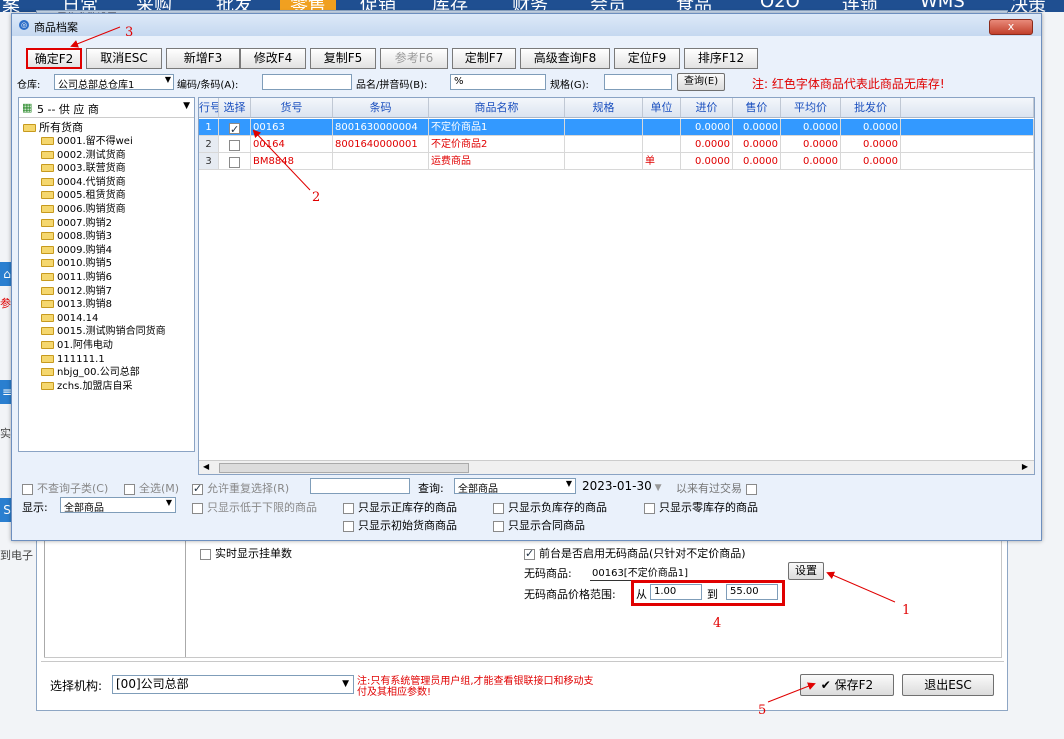  Describe the element at coordinates (762, 710) in the screenshot. I see `annotation-5: 5` at that location.